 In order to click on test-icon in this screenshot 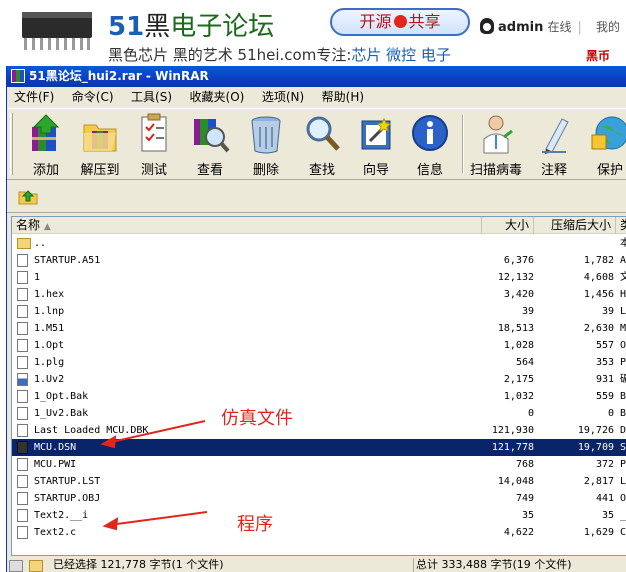, I will do `click(154, 132)`.